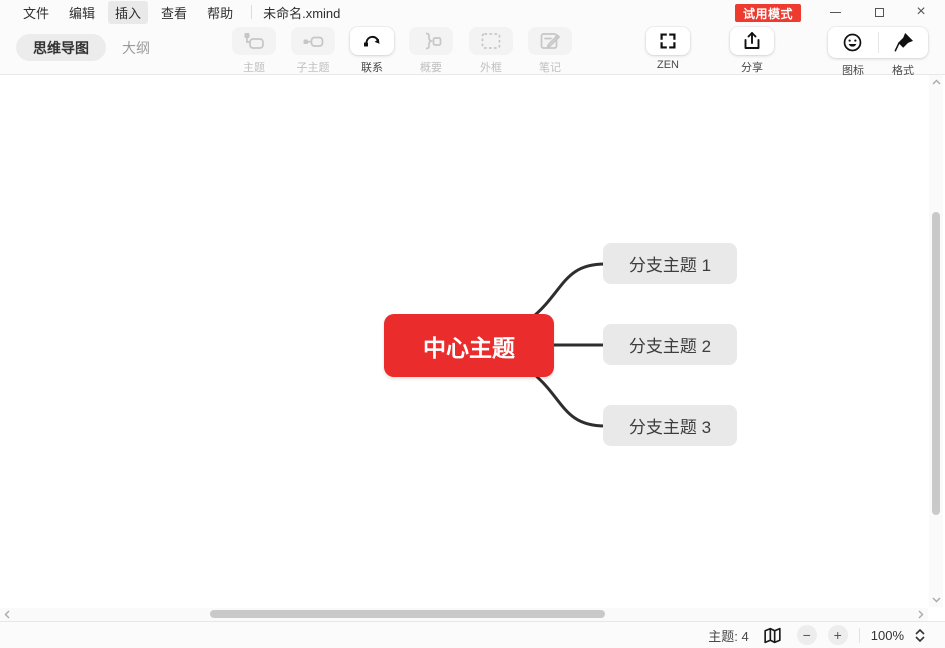 The width and height of the screenshot is (945, 648). I want to click on menu-edit: 编辑, so click(82, 12).